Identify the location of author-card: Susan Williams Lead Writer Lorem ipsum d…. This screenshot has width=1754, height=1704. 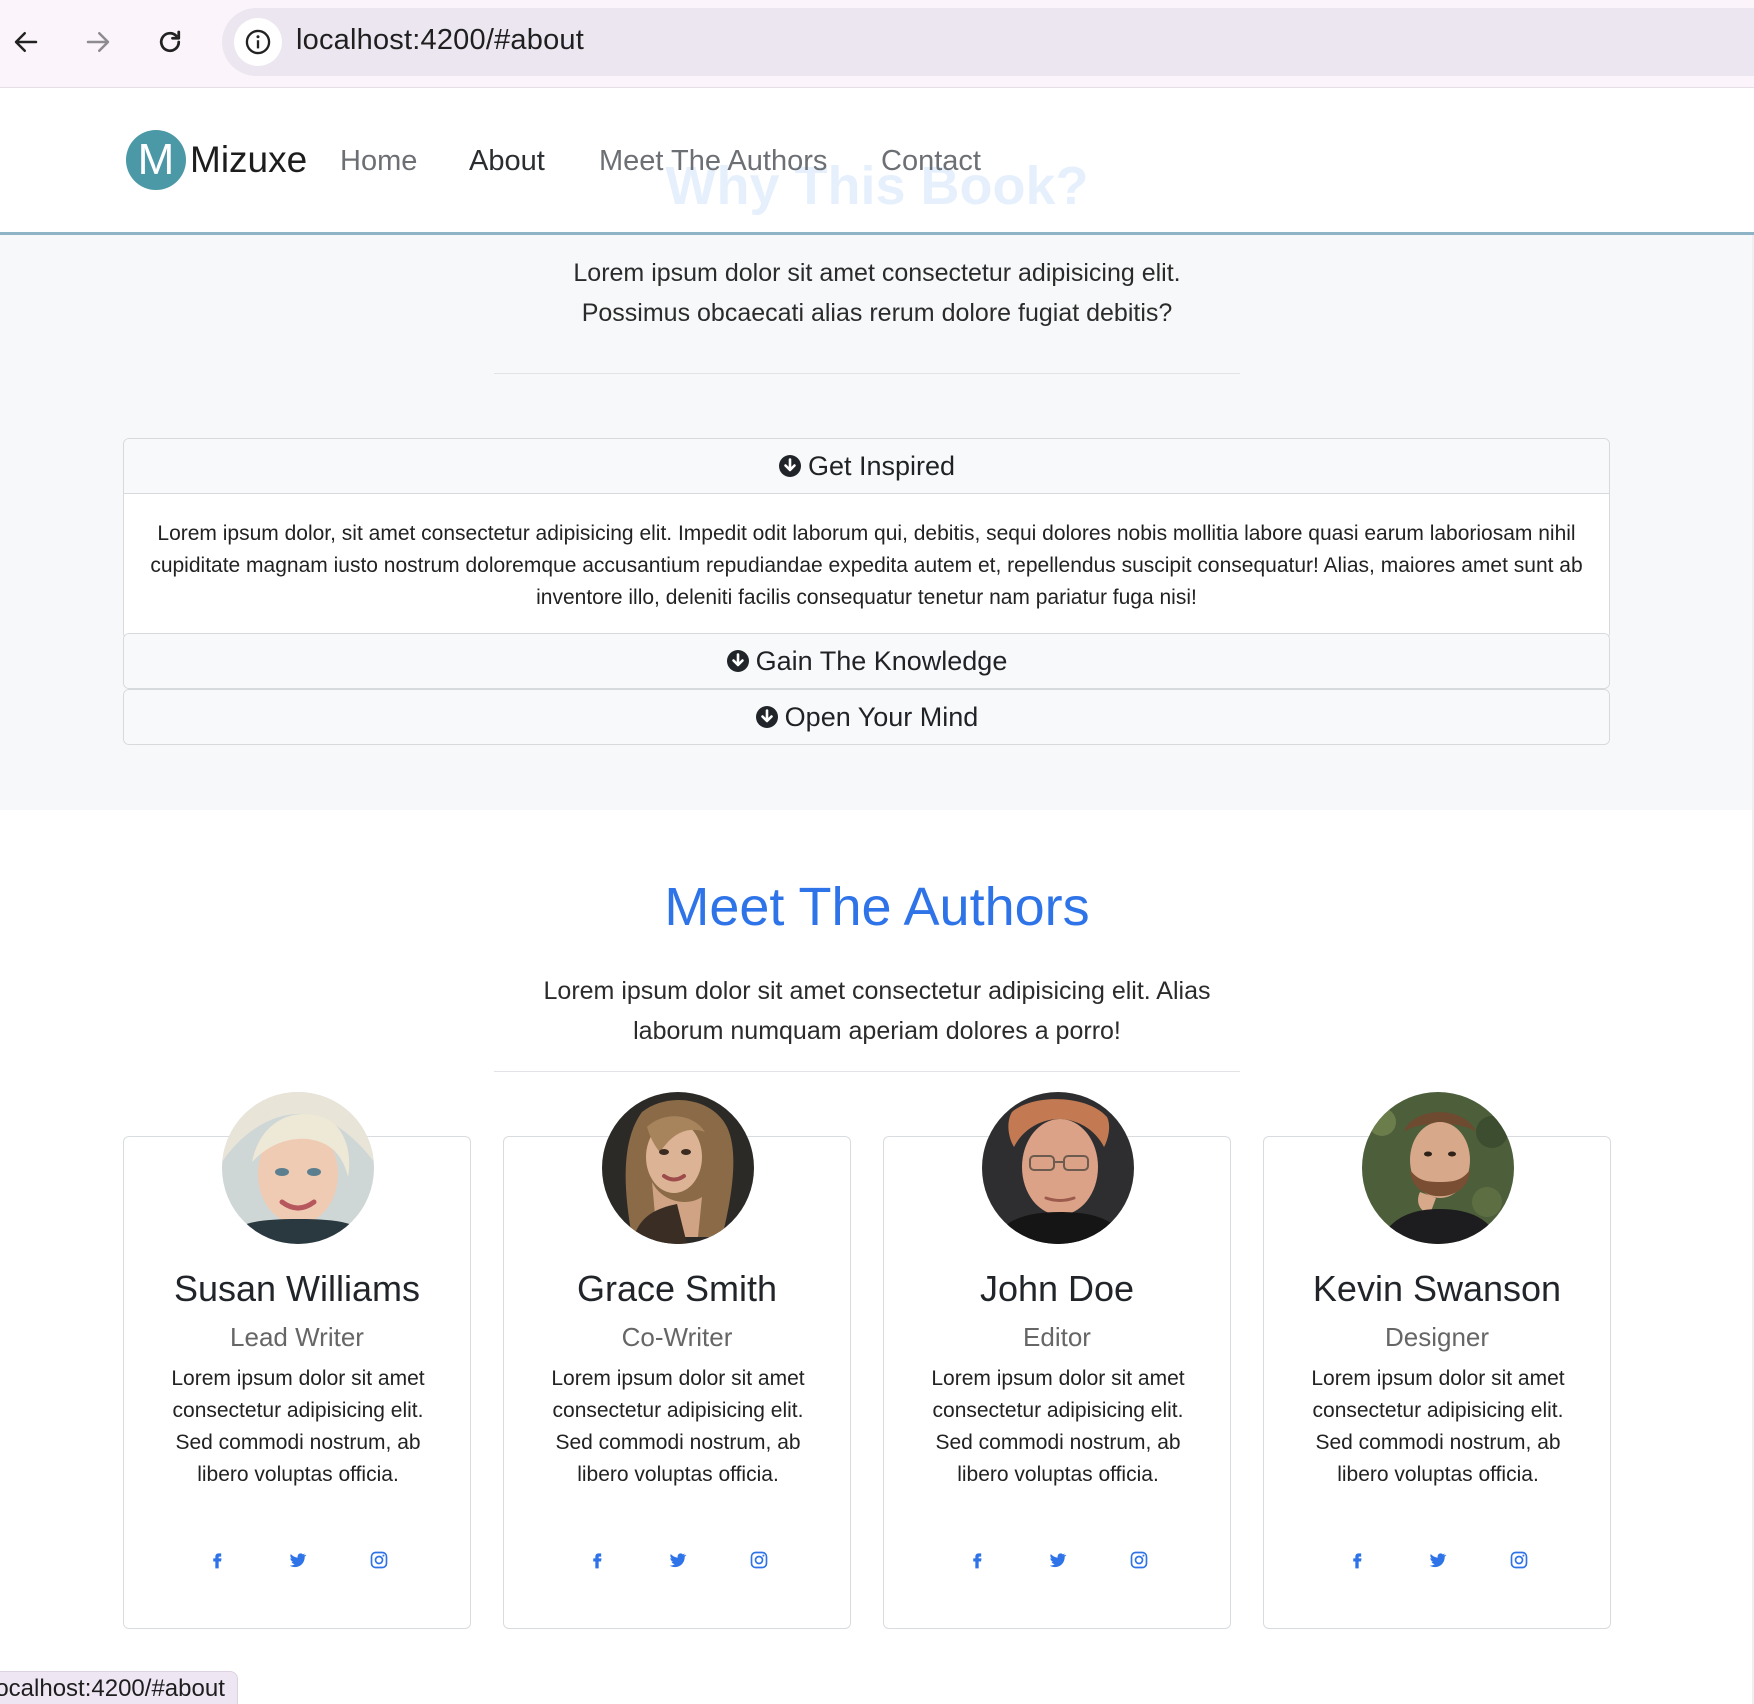
(297, 1360).